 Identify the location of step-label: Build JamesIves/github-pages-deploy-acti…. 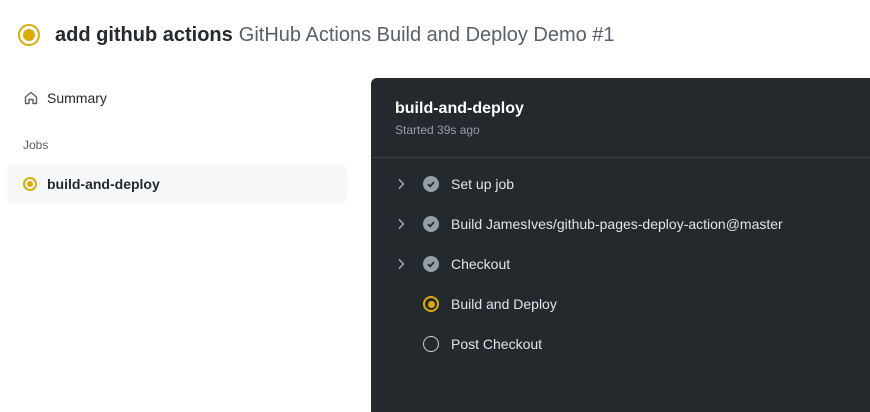
(617, 224).